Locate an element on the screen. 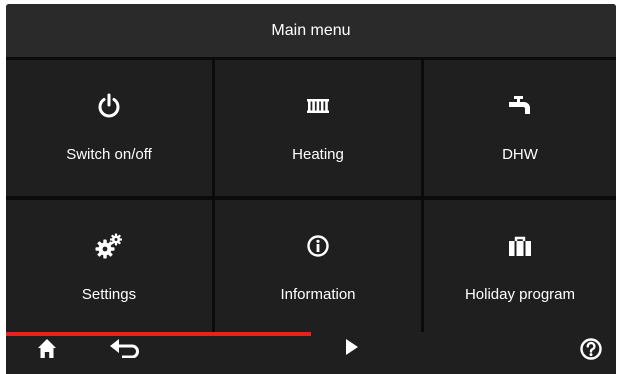 This screenshot has width=622, height=374. help-button is located at coordinates (591, 356).